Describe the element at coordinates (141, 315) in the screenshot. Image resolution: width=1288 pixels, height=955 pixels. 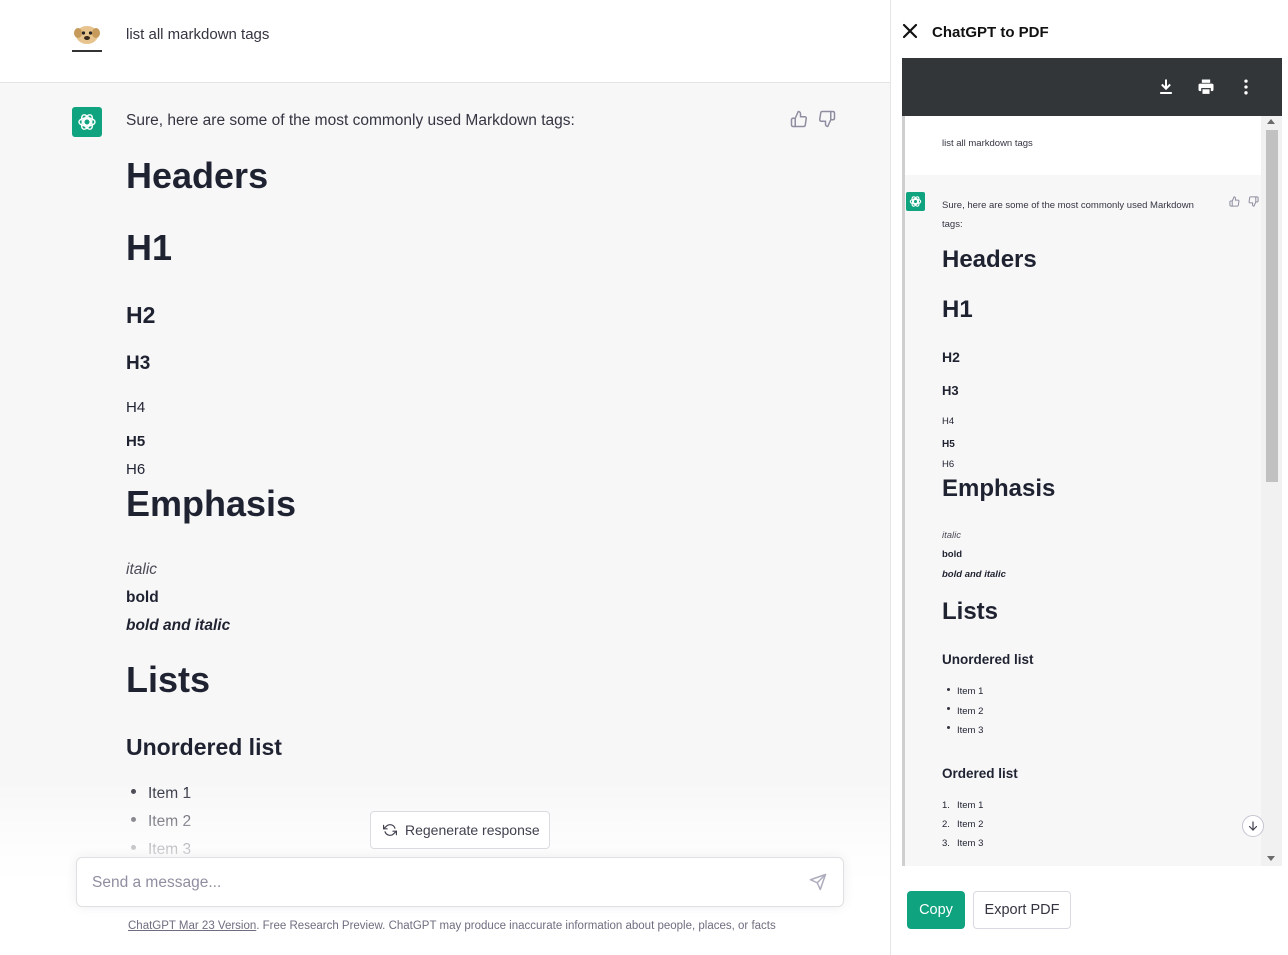
I see `heading-h2: H2` at that location.